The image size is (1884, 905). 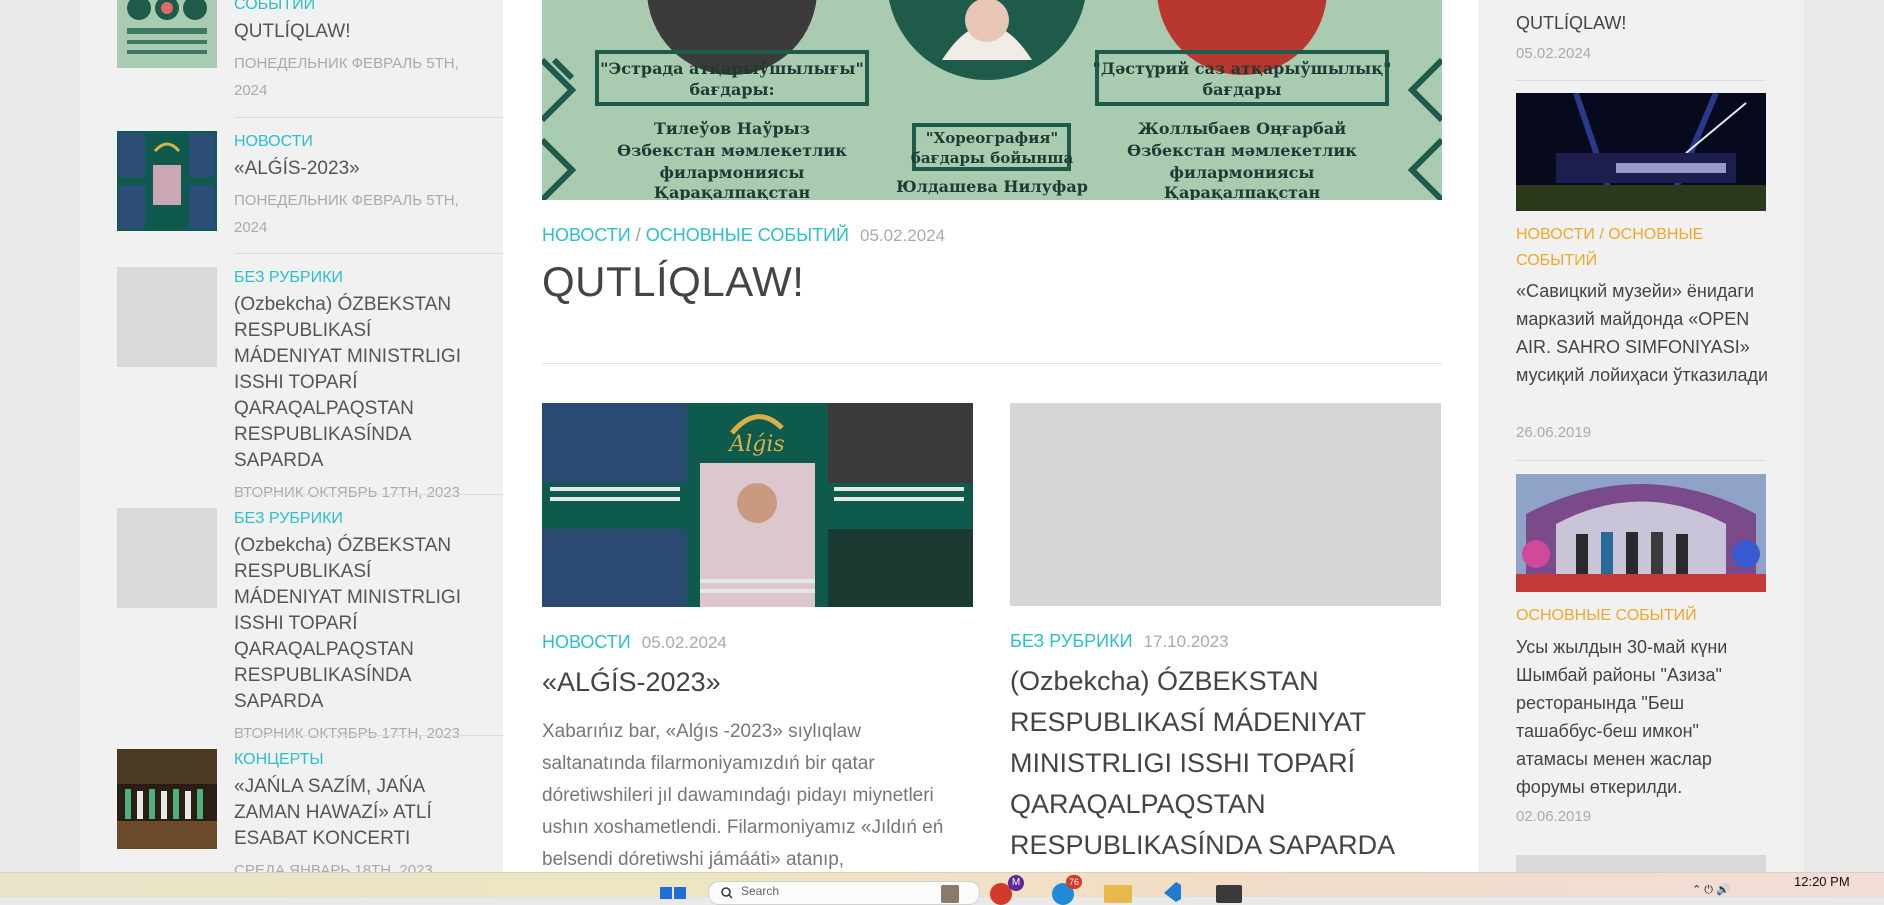 What do you see at coordinates (1554, 53) in the screenshot?
I see `widget-post-date: 05.02.2024` at bounding box center [1554, 53].